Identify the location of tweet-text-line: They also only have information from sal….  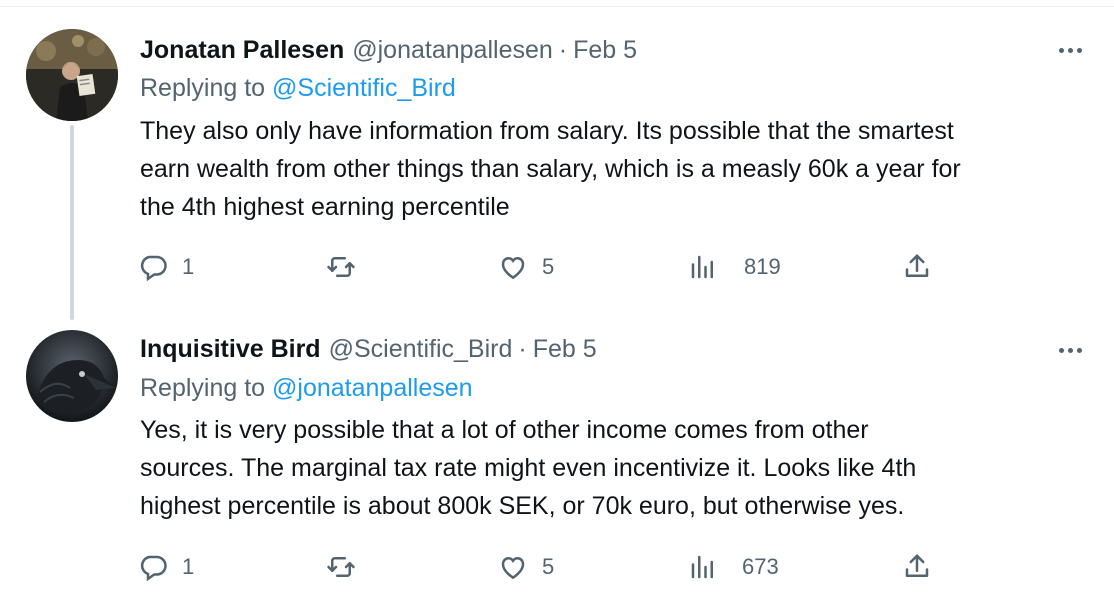
(547, 131).